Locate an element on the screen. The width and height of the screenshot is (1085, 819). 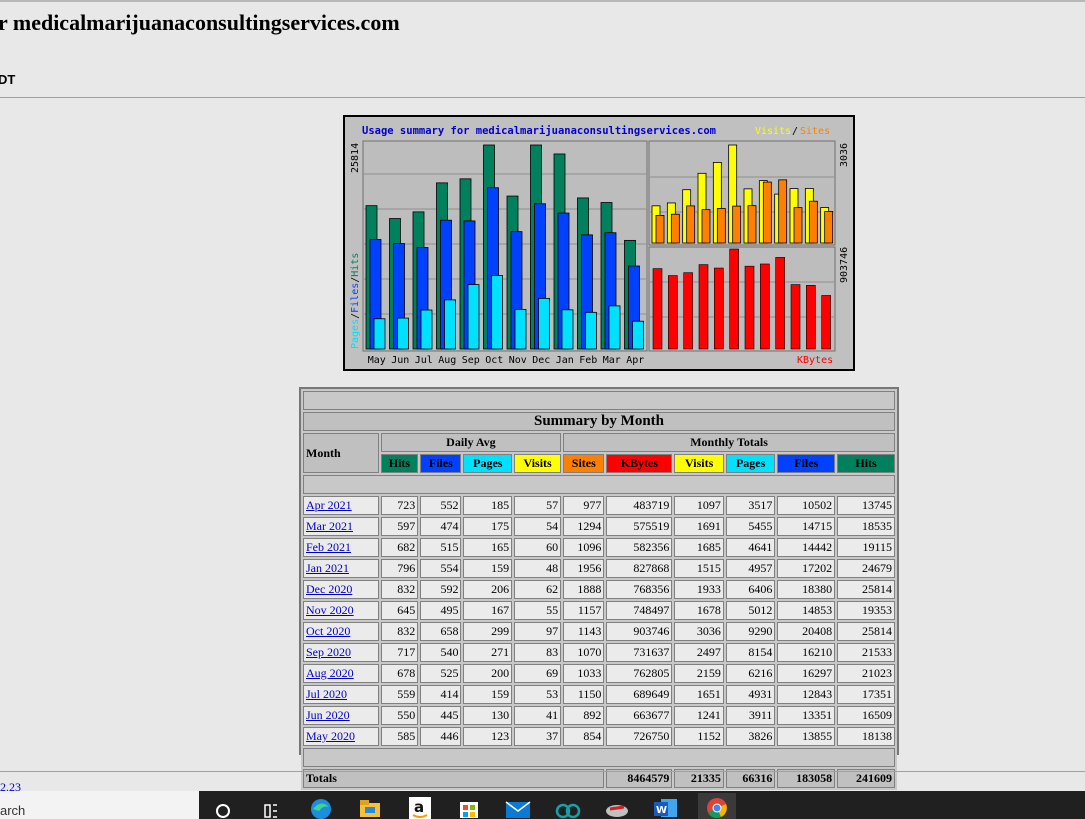
table-cell: 597 is located at coordinates (399, 526).